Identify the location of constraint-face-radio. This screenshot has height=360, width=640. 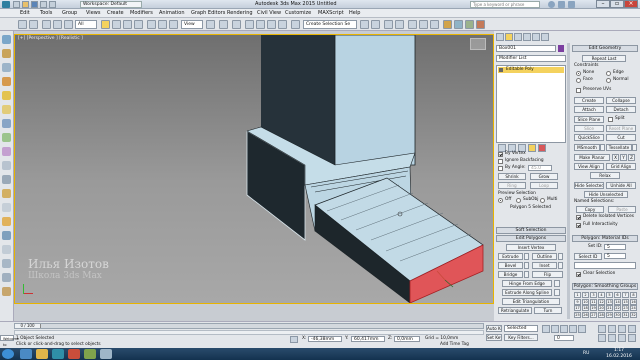
(578, 80).